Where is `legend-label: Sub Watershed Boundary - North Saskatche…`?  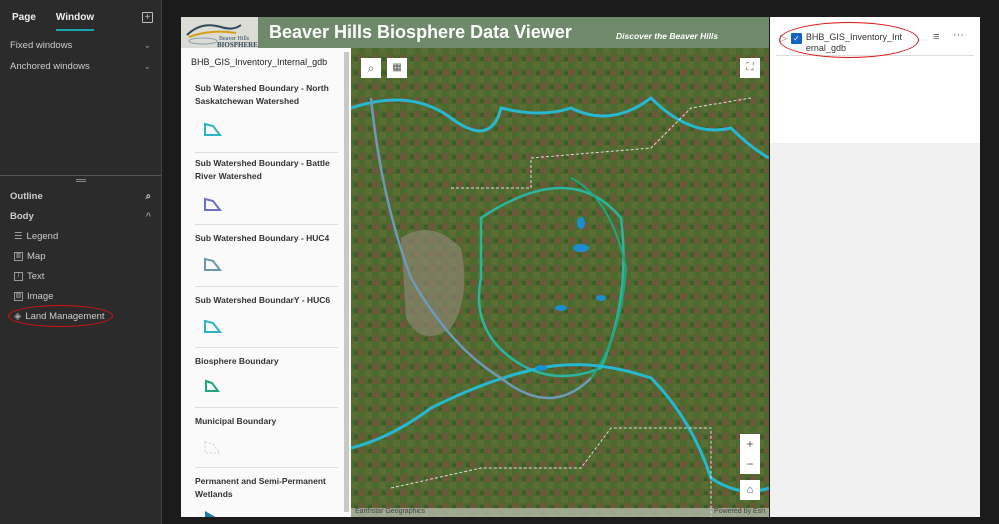 legend-label: Sub Watershed Boundary - North Saskatche… is located at coordinates (262, 94).